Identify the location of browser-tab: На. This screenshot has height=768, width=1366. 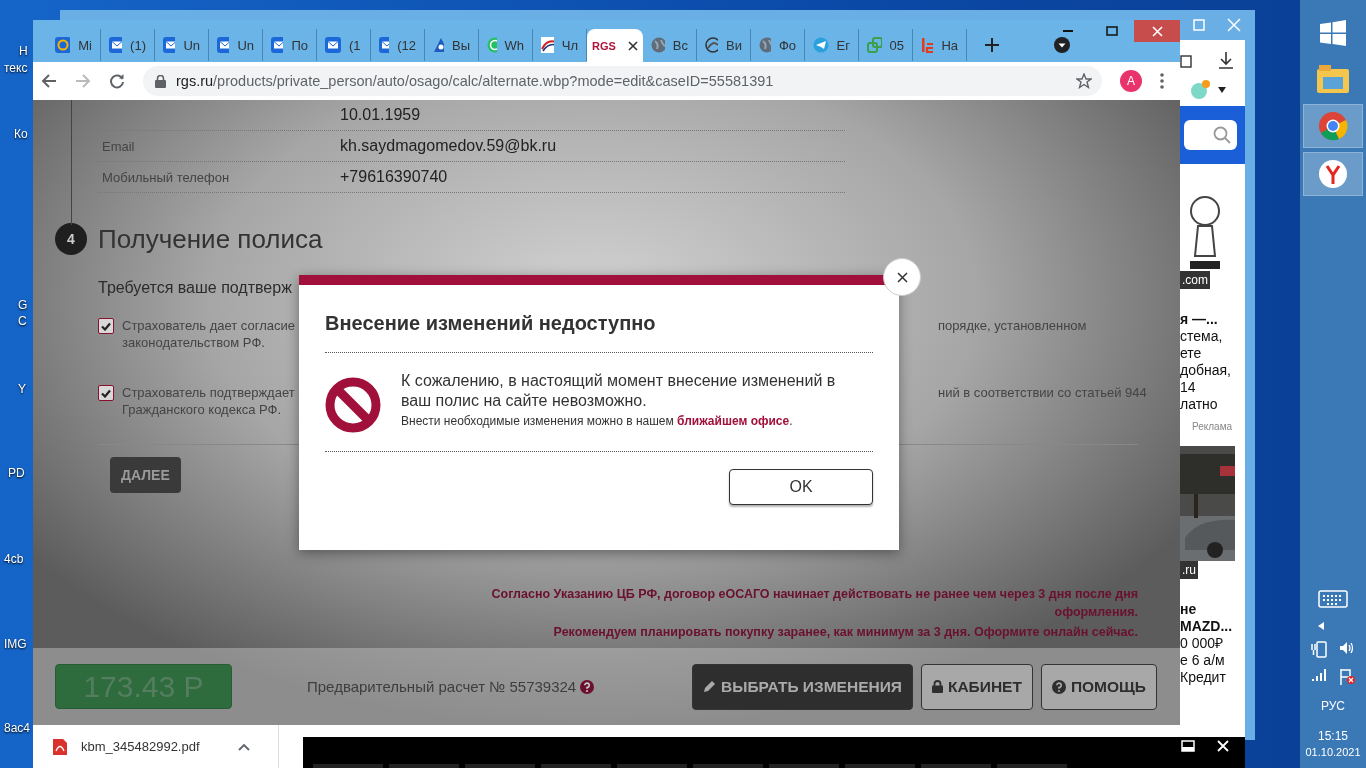
(940, 45).